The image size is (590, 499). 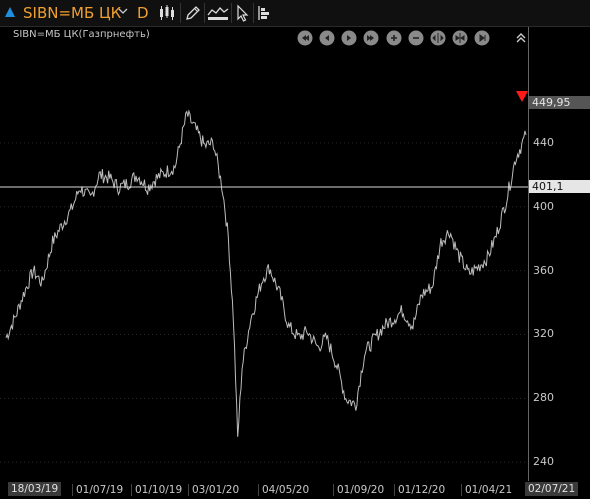 I want to click on instrument-indicator-icon, so click(x=10, y=12).